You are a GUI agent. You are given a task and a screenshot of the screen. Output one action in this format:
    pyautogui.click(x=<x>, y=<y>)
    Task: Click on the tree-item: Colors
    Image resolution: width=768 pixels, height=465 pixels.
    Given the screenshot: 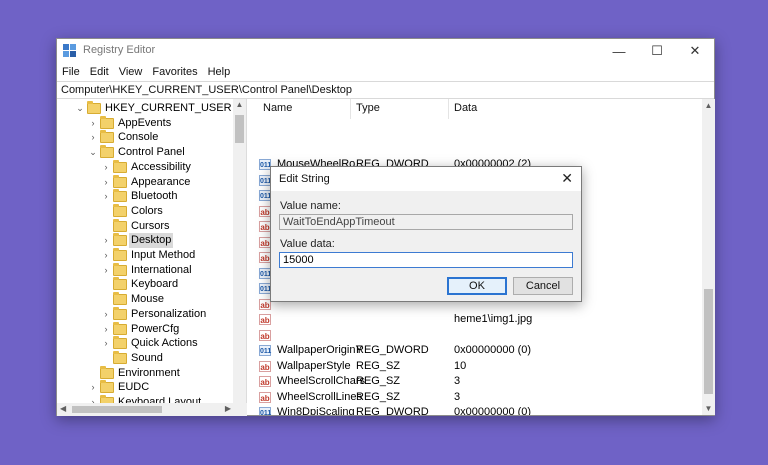 What is the action you would take?
    pyautogui.click(x=145, y=211)
    